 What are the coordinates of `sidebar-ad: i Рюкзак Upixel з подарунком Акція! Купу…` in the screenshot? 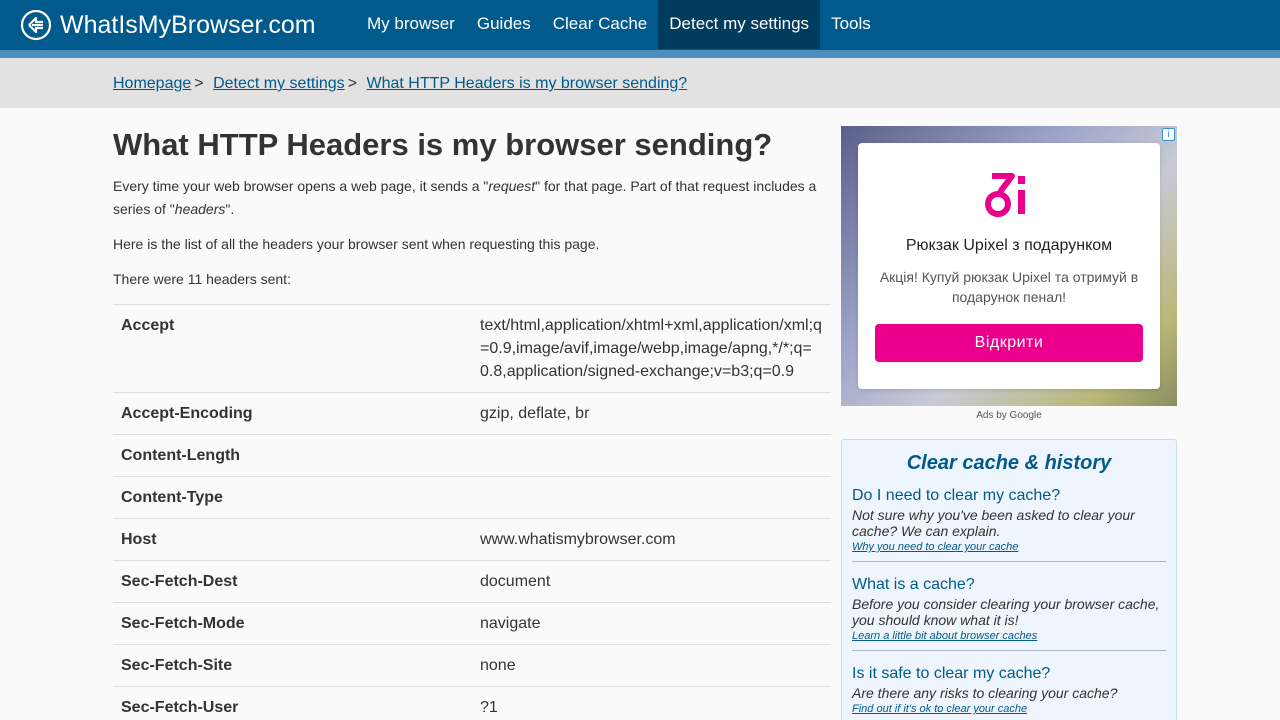 It's located at (1009, 266).